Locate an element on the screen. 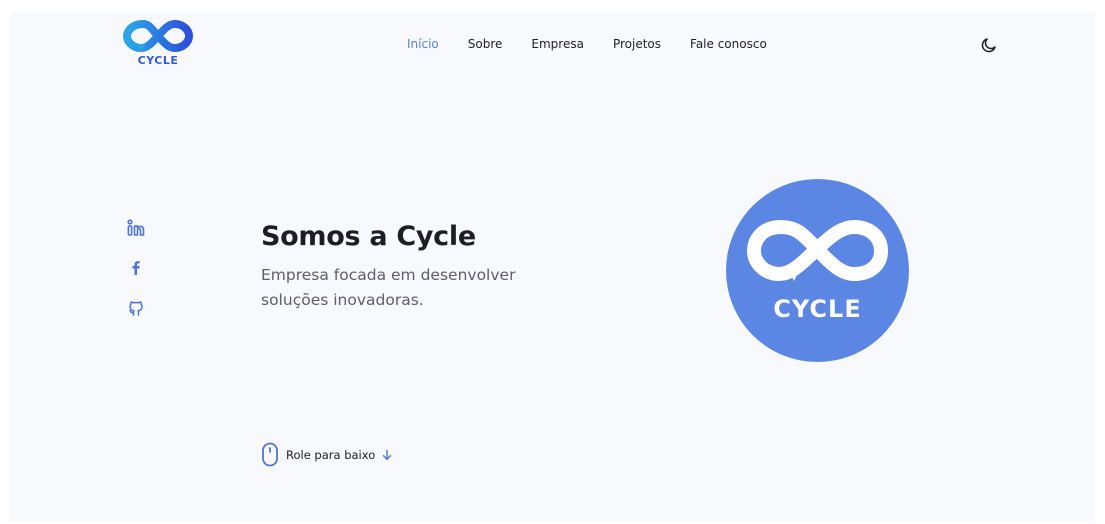 The image size is (1105, 524). scroll-down-button: Role para baixo is located at coordinates (327, 454).